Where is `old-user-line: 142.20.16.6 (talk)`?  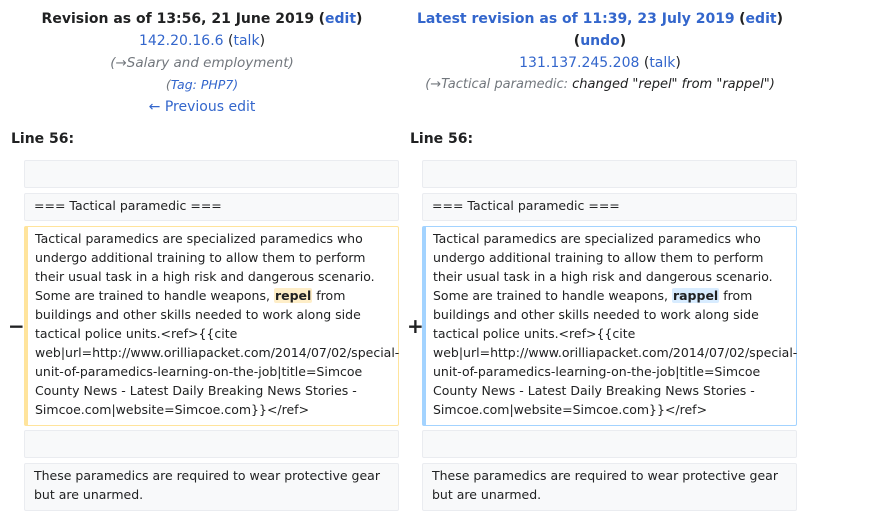
old-user-line: 142.20.16.6 (talk) is located at coordinates (202, 41).